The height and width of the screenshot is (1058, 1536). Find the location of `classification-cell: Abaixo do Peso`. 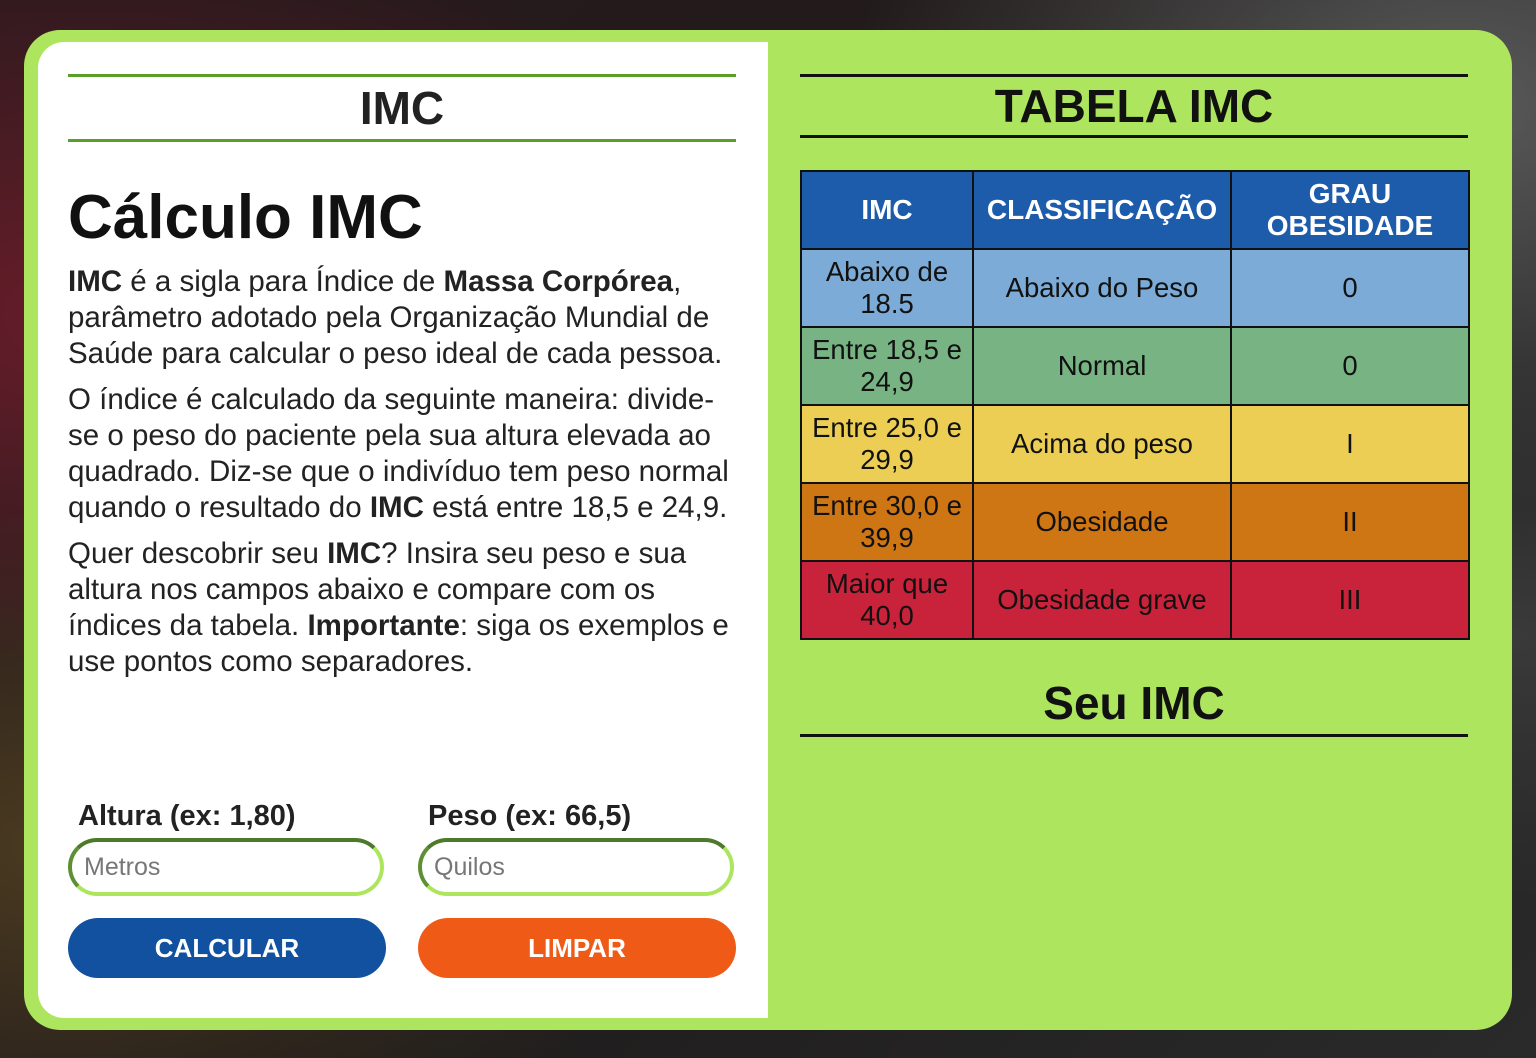

classification-cell: Abaixo do Peso is located at coordinates (1102, 288).